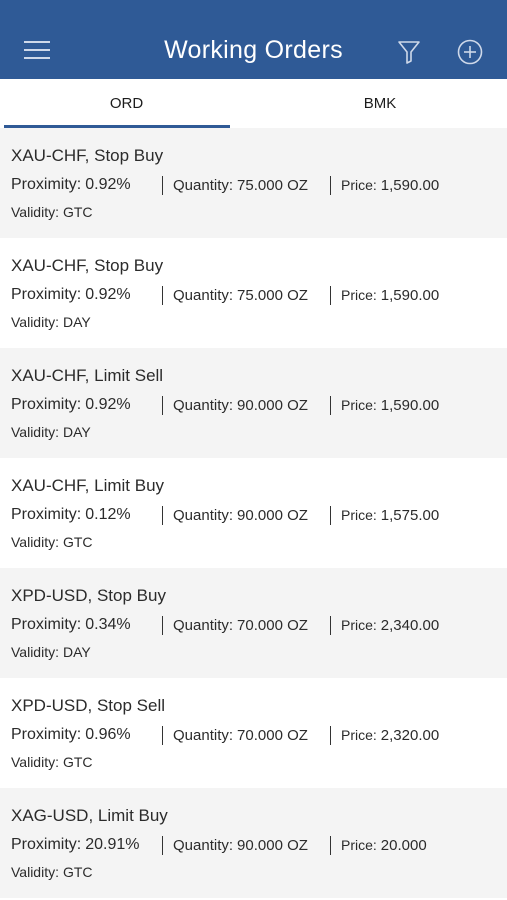 The width and height of the screenshot is (507, 900). What do you see at coordinates (88, 705) in the screenshot?
I see `order-title: XPD-USD, Stop Sell` at bounding box center [88, 705].